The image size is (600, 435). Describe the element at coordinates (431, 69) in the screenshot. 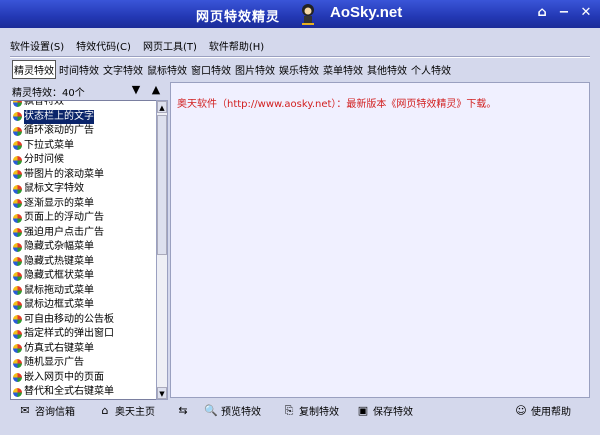

I see `tab-personal-effects: 个人特效` at that location.